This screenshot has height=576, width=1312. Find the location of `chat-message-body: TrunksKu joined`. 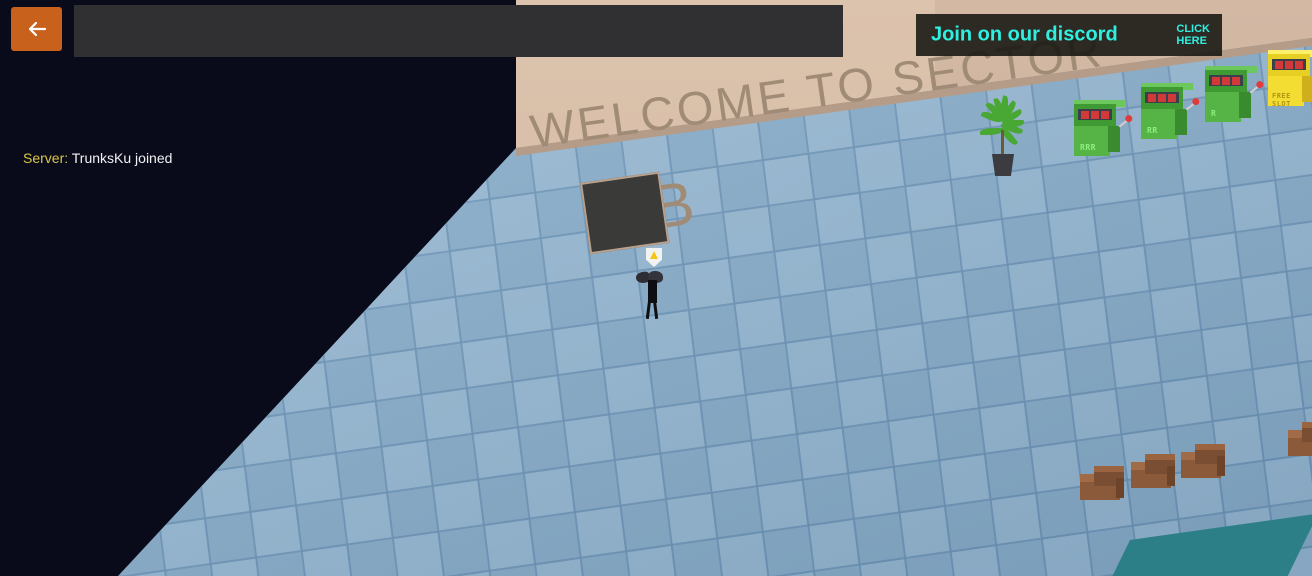

chat-message-body: TrunksKu joined is located at coordinates (122, 158).